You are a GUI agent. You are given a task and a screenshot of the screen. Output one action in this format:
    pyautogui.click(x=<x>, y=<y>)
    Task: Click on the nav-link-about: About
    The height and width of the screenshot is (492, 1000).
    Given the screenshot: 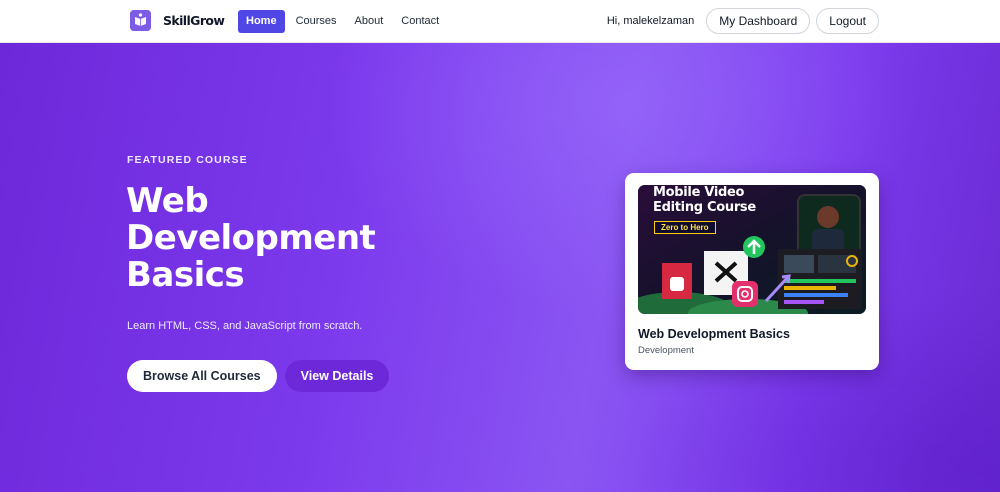 What is the action you would take?
    pyautogui.click(x=369, y=21)
    